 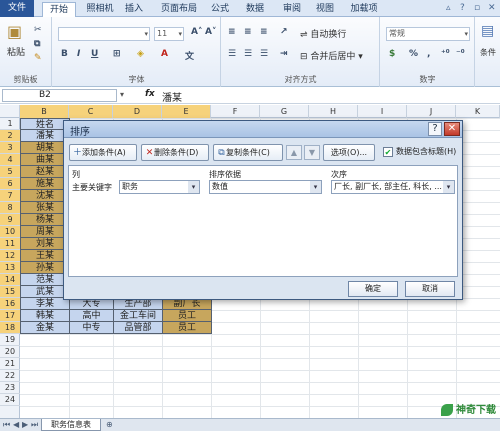 What do you see at coordinates (452, 129) in the screenshot?
I see `dialog-close-button: ✕` at bounding box center [452, 129].